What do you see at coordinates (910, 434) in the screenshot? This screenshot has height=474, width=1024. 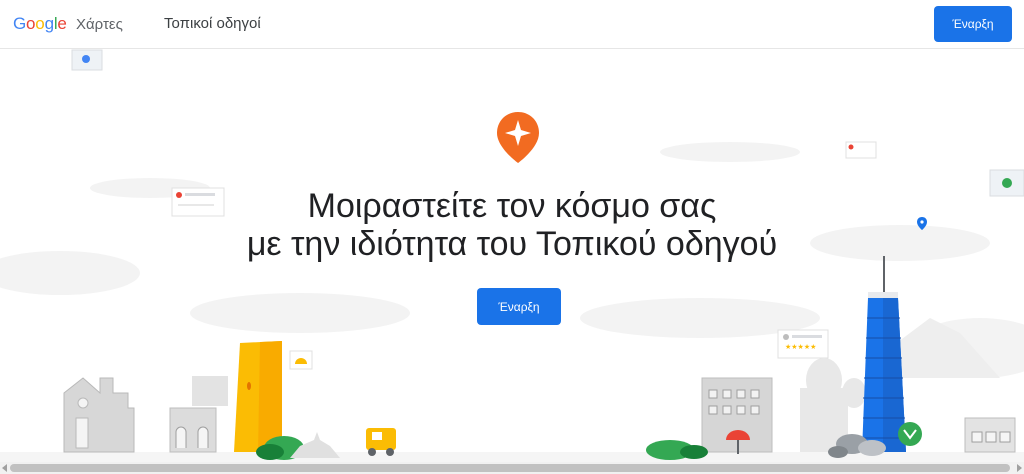 I see `tree` at bounding box center [910, 434].